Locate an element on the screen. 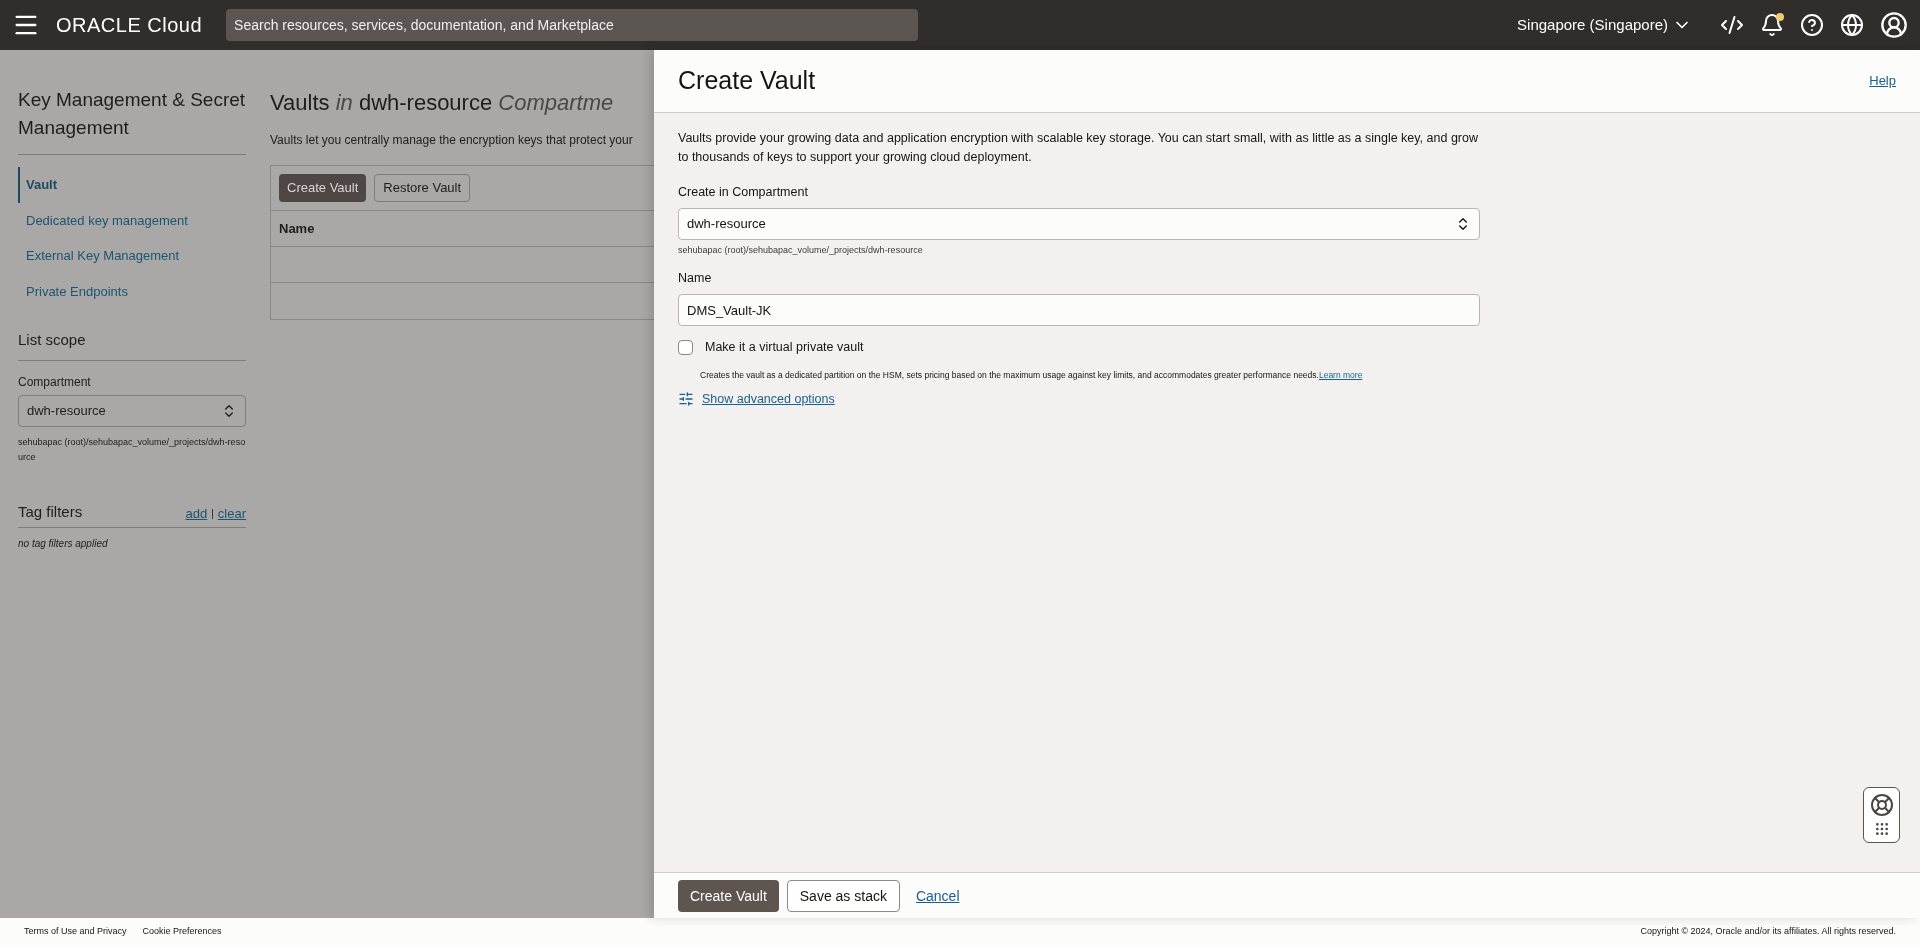 Image resolution: width=1920 pixels, height=945 pixels. page-description: Vaults let you centrally manage the encryption keys that protect your is located at coordinates (452, 140).